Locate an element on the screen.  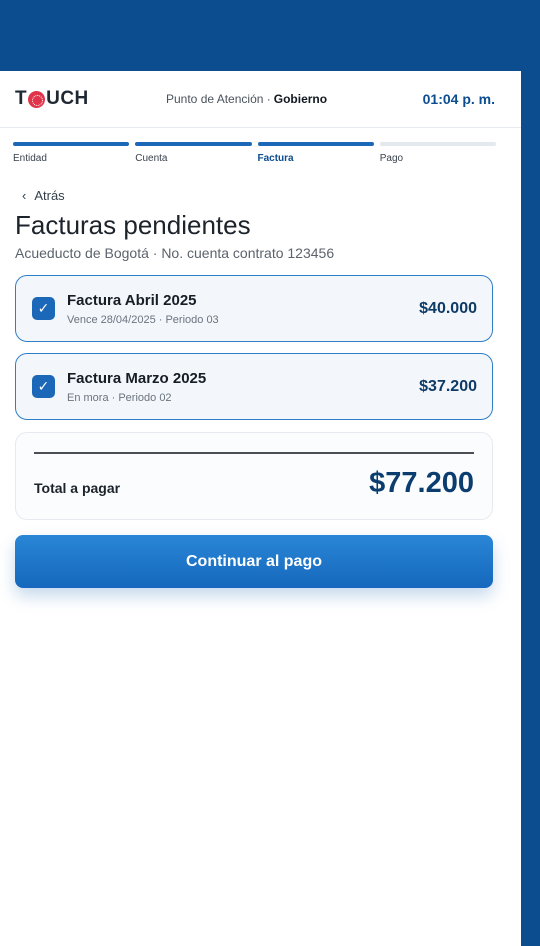
clock-time: 01:04 p. m. is located at coordinates (458, 99).